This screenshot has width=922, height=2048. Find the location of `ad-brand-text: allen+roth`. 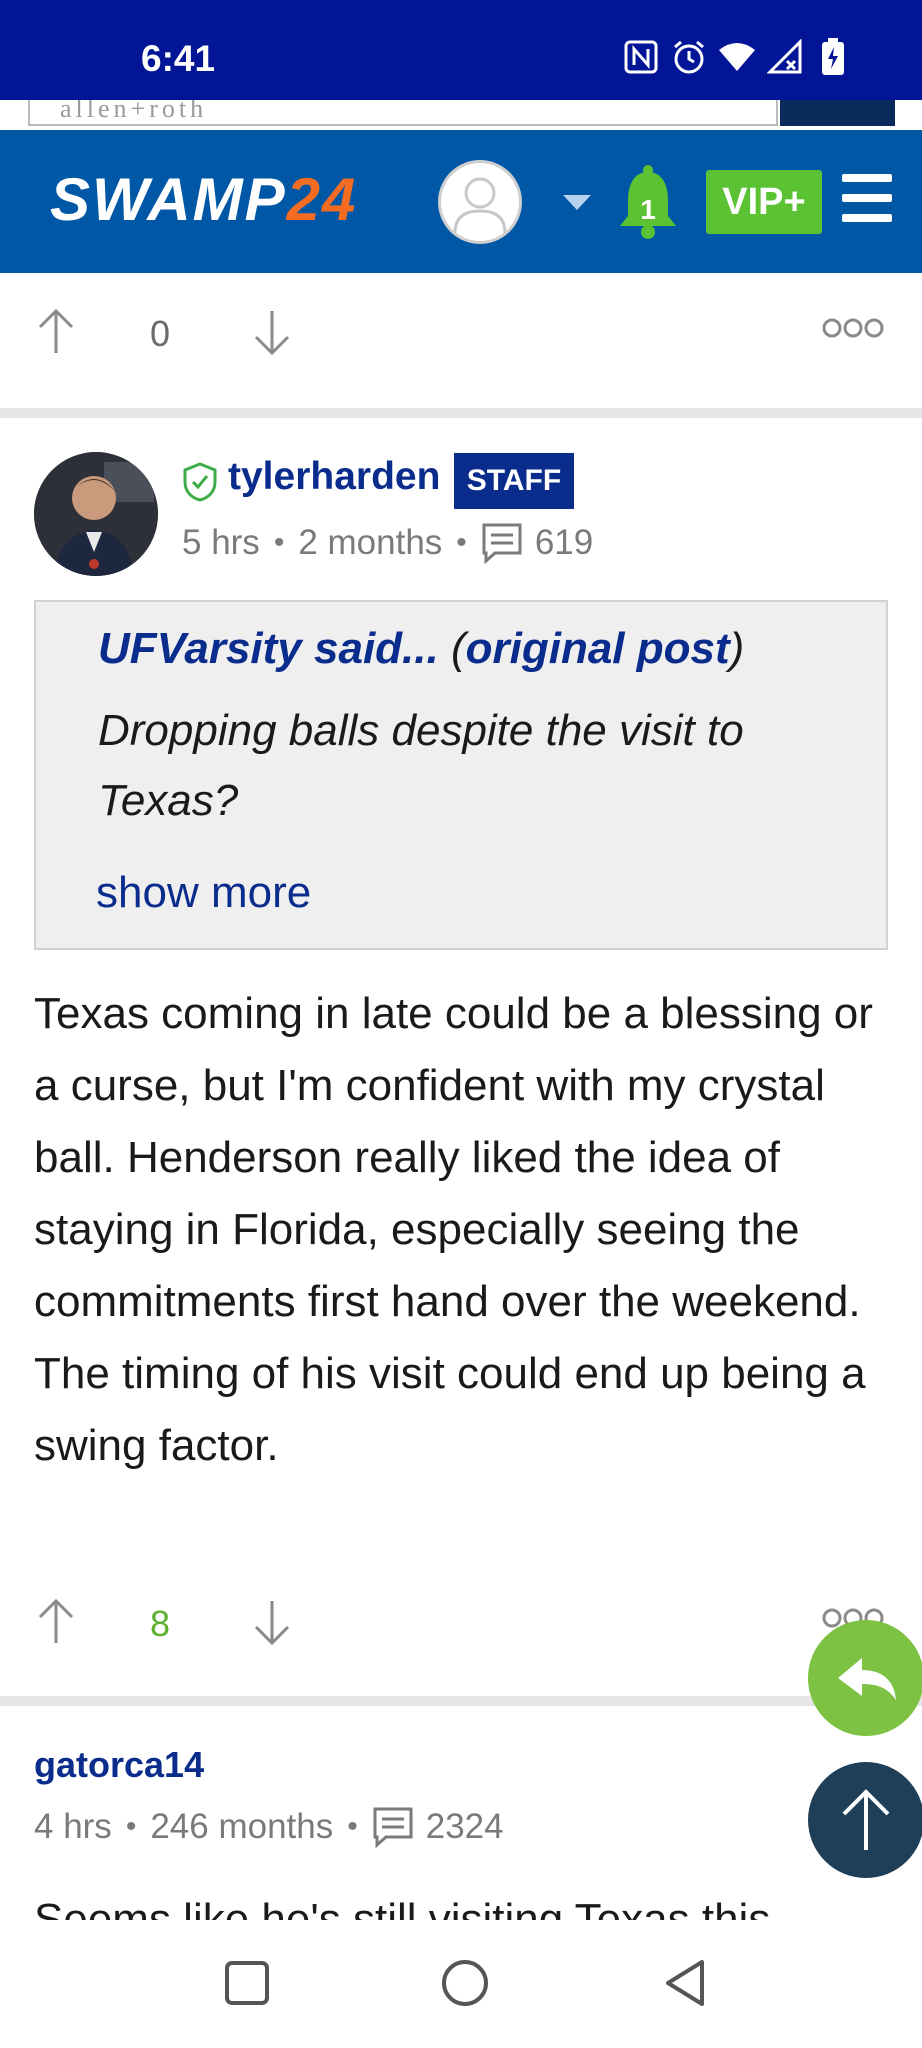

ad-brand-text: allen+roth is located at coordinates (403, 113).